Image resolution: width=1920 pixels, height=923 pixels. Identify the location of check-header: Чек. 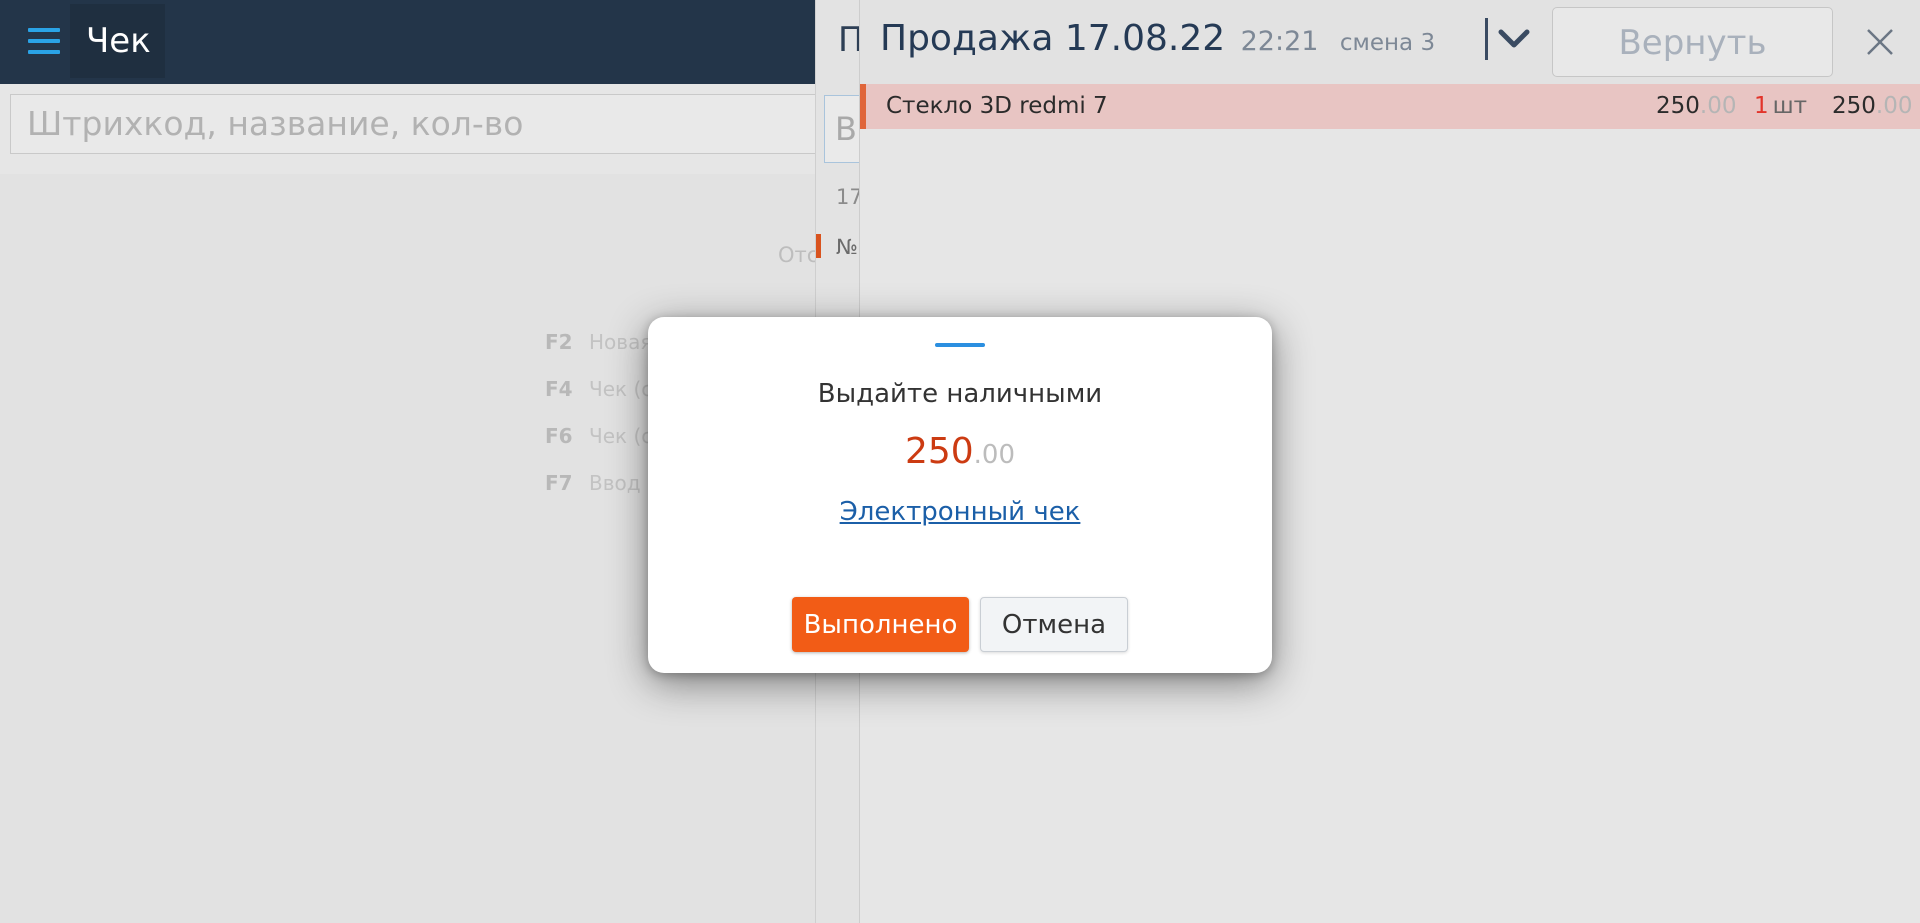
(407, 42).